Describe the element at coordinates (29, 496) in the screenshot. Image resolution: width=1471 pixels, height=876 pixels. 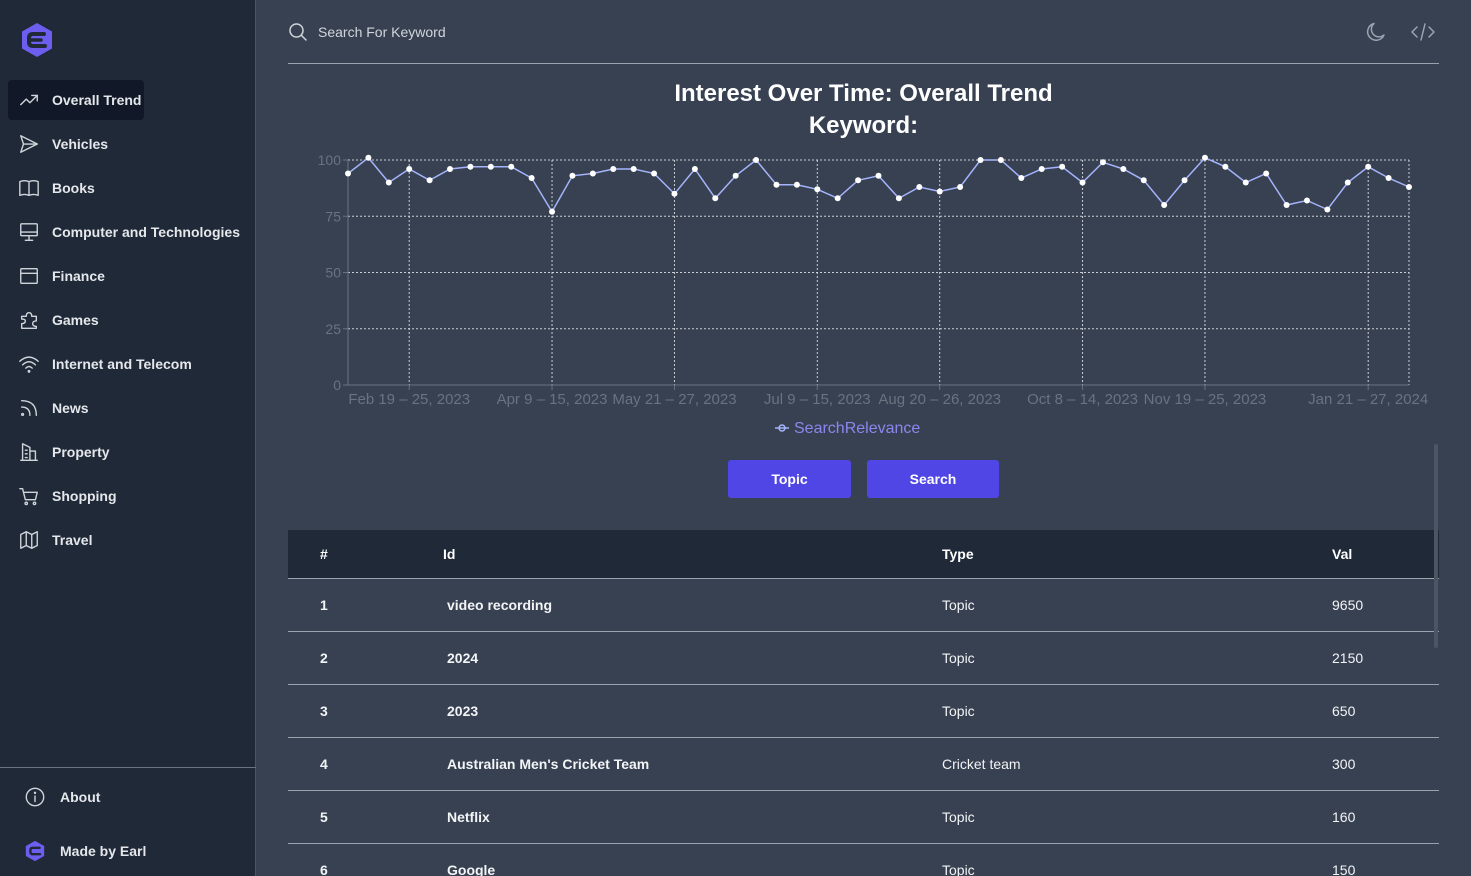
I see `cart-icon` at that location.